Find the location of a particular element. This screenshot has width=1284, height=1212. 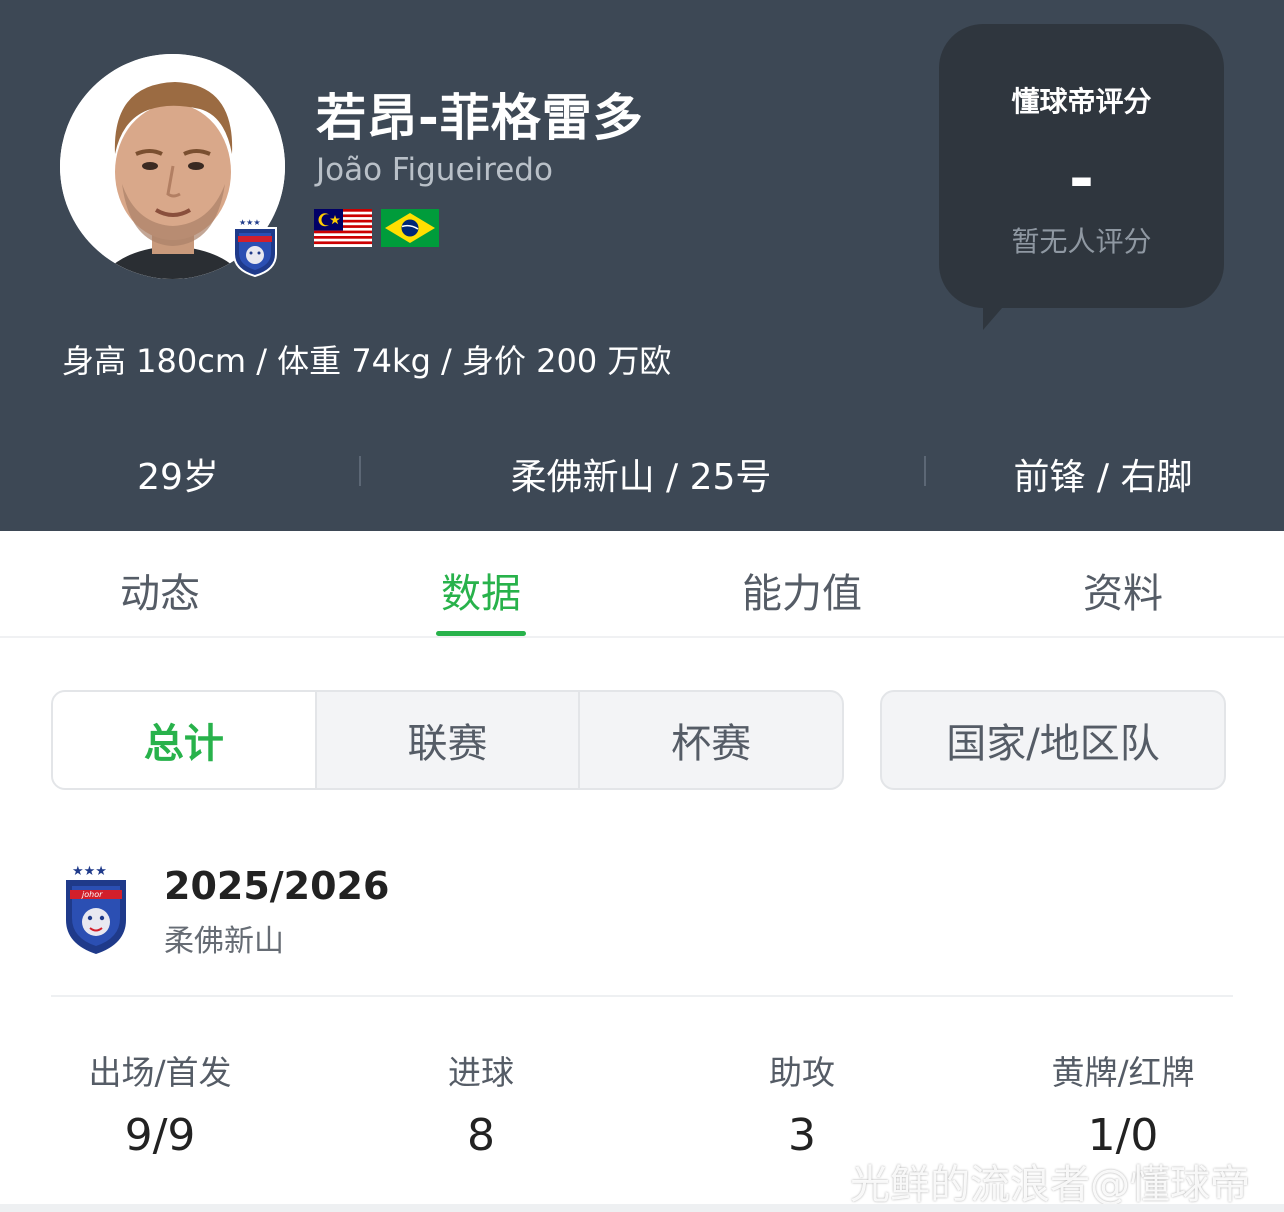

competition-filter: 总计 联赛 杯赛 is located at coordinates (447, 740).